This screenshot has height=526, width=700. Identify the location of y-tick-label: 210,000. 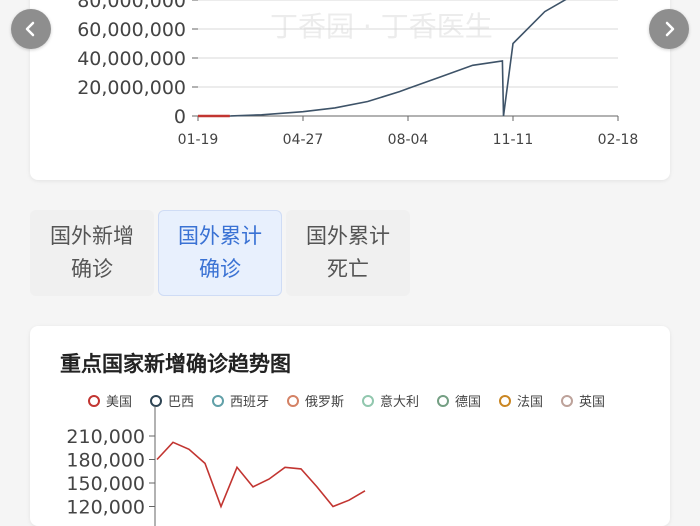
(105, 437).